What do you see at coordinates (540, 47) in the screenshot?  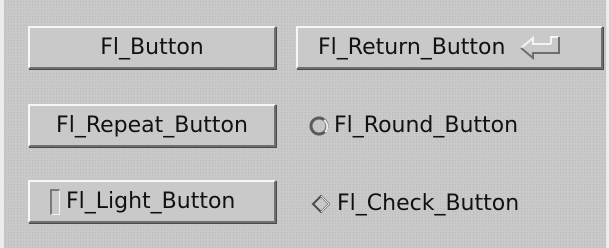 I see `return-arrow-icon` at bounding box center [540, 47].